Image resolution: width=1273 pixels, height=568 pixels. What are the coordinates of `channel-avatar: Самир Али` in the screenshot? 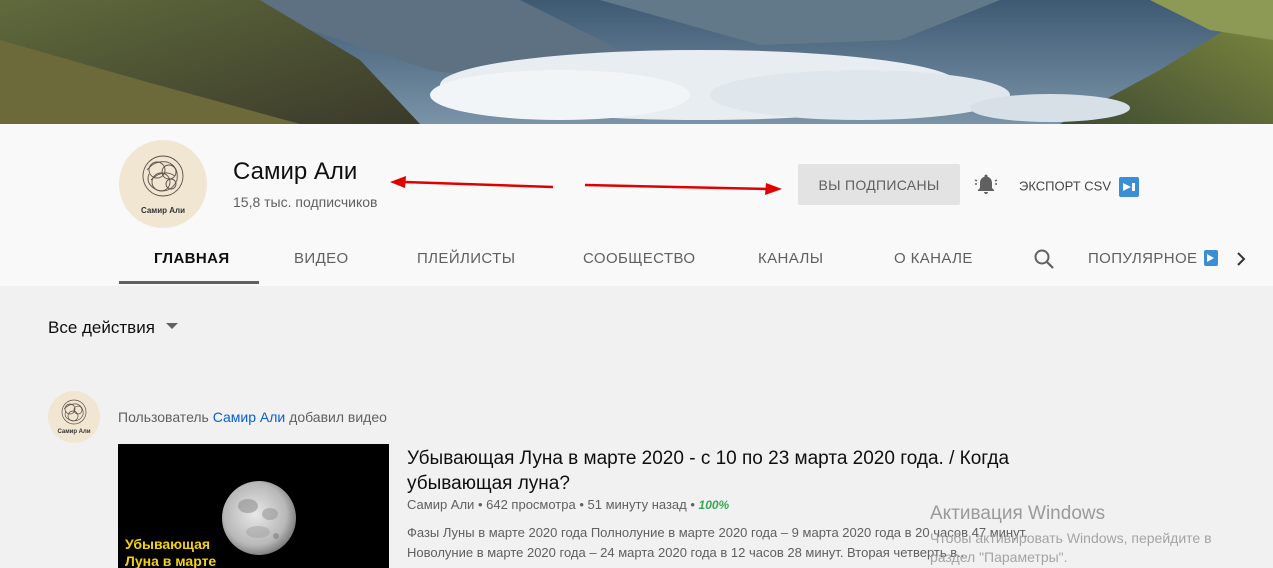 It's located at (163, 184).